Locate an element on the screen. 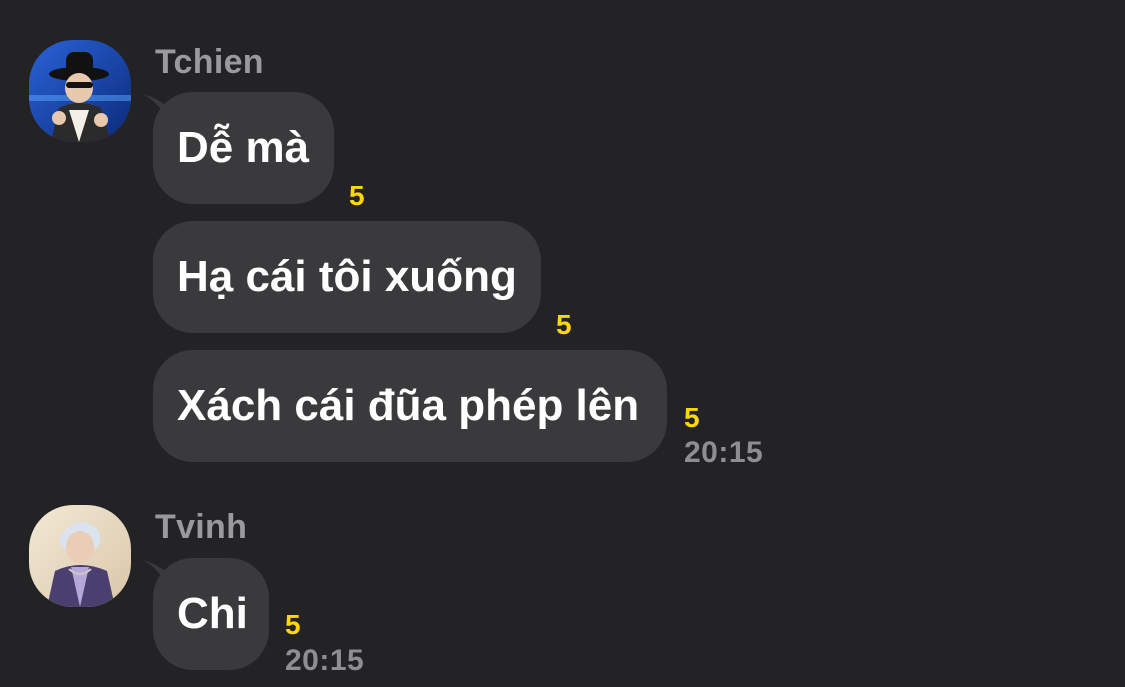 Image resolution: width=1125 pixels, height=687 pixels. avatar-tvinh-image is located at coordinates (80, 556).